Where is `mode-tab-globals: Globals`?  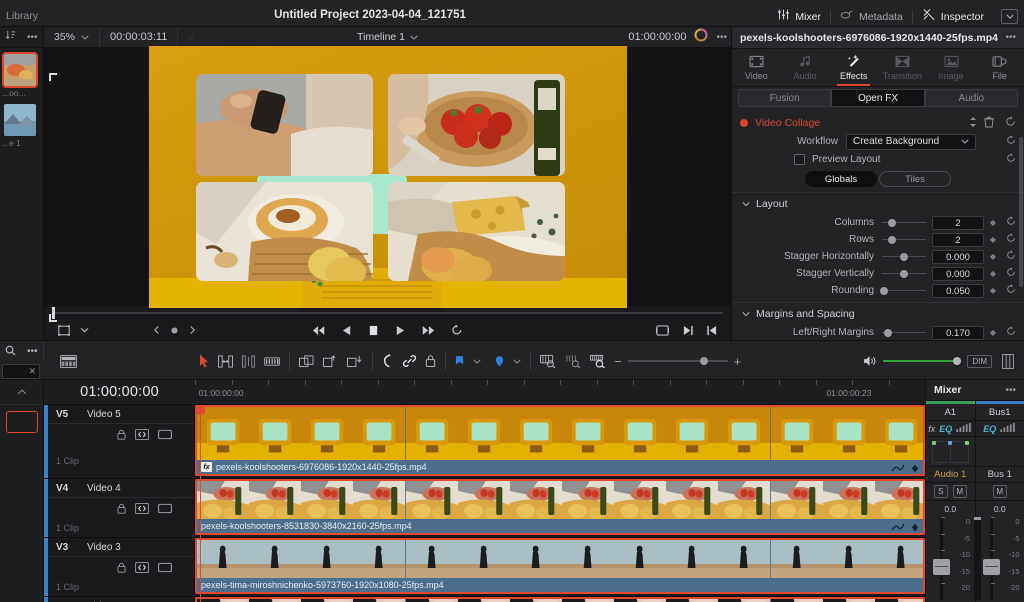 mode-tab-globals: Globals is located at coordinates (841, 179).